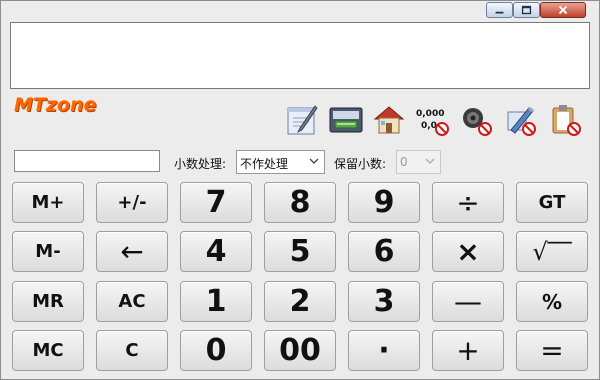 The width and height of the screenshot is (600, 380). What do you see at coordinates (552, 202) in the screenshot?
I see `grand-total-key: GT` at bounding box center [552, 202].